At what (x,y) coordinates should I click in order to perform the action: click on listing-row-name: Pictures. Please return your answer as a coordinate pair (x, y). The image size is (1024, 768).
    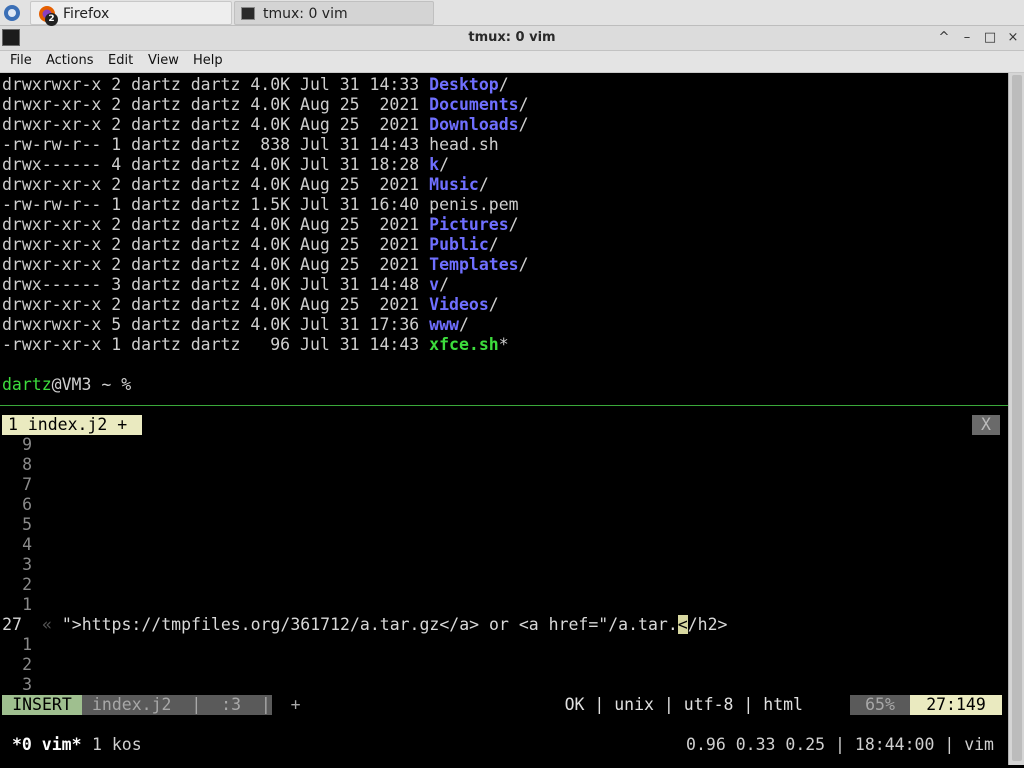
    Looking at the image, I should click on (469, 224).